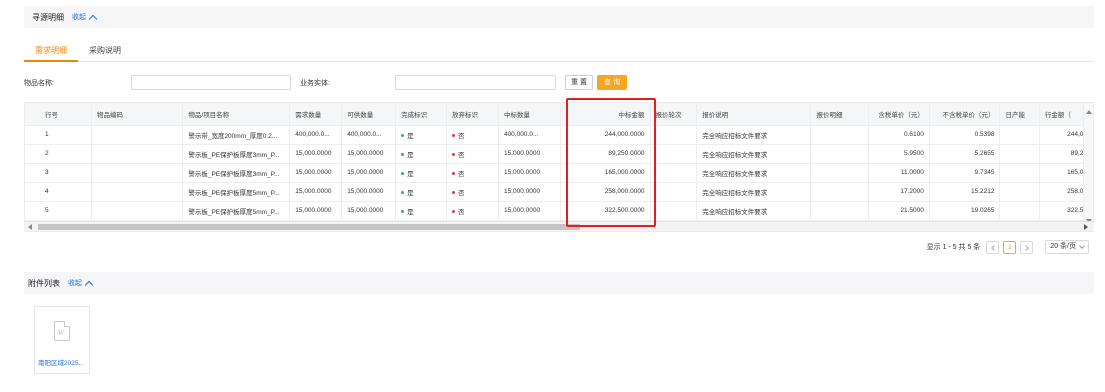  What do you see at coordinates (899, 192) in the screenshot?
I see `cell-price-tax: 17.2000` at bounding box center [899, 192].